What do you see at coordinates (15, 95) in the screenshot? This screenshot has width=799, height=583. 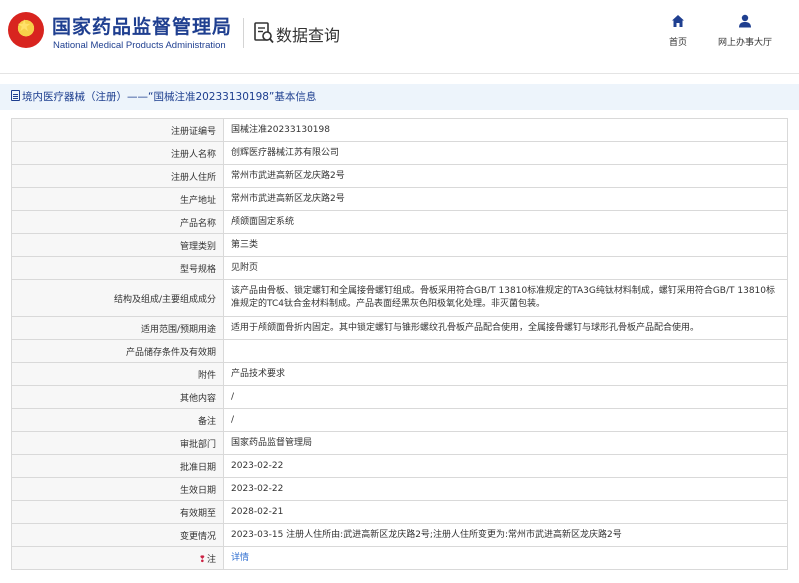 I see `document-icon` at bounding box center [15, 95].